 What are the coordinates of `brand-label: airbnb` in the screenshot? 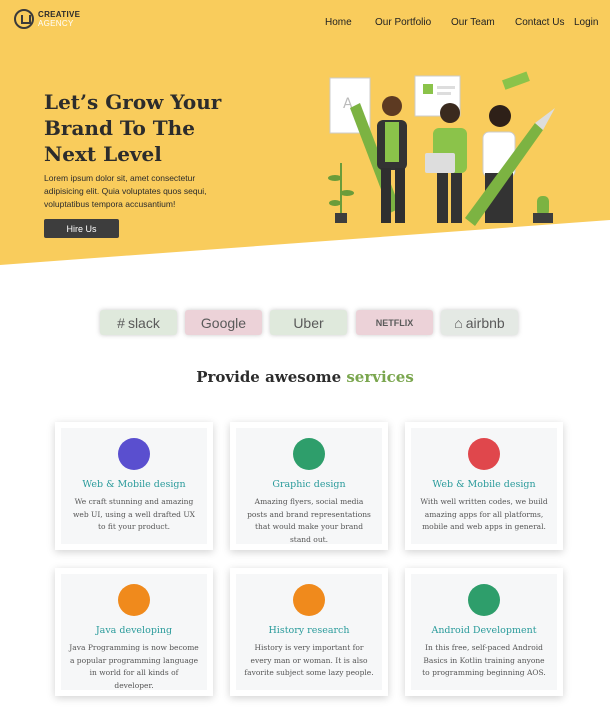 It's located at (485, 322).